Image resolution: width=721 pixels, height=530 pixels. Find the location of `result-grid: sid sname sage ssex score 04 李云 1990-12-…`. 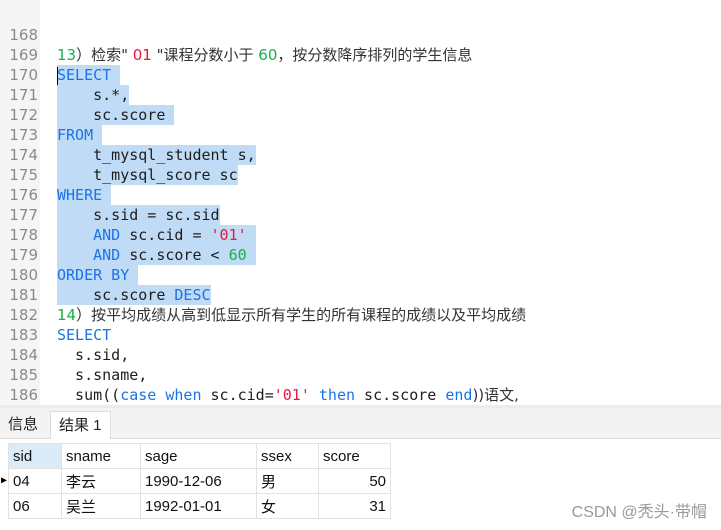

result-grid: sid sname sage ssex score 04 李云 1990-12-… is located at coordinates (199, 481).